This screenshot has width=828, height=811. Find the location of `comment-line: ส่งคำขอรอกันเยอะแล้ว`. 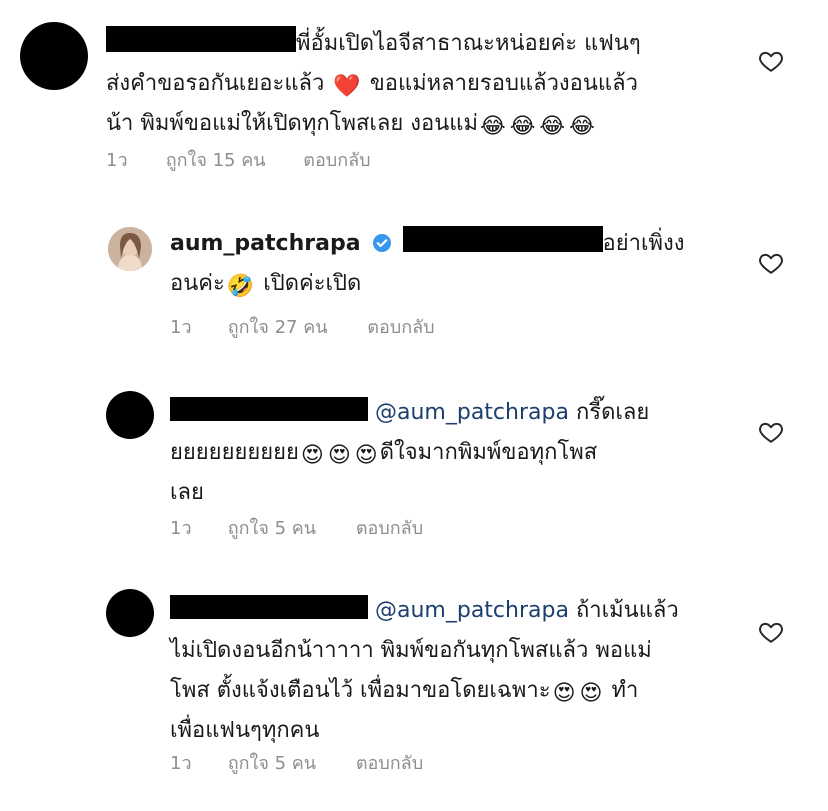

comment-line: ส่งคำขอรอกันเยอะแล้ว is located at coordinates (215, 83).